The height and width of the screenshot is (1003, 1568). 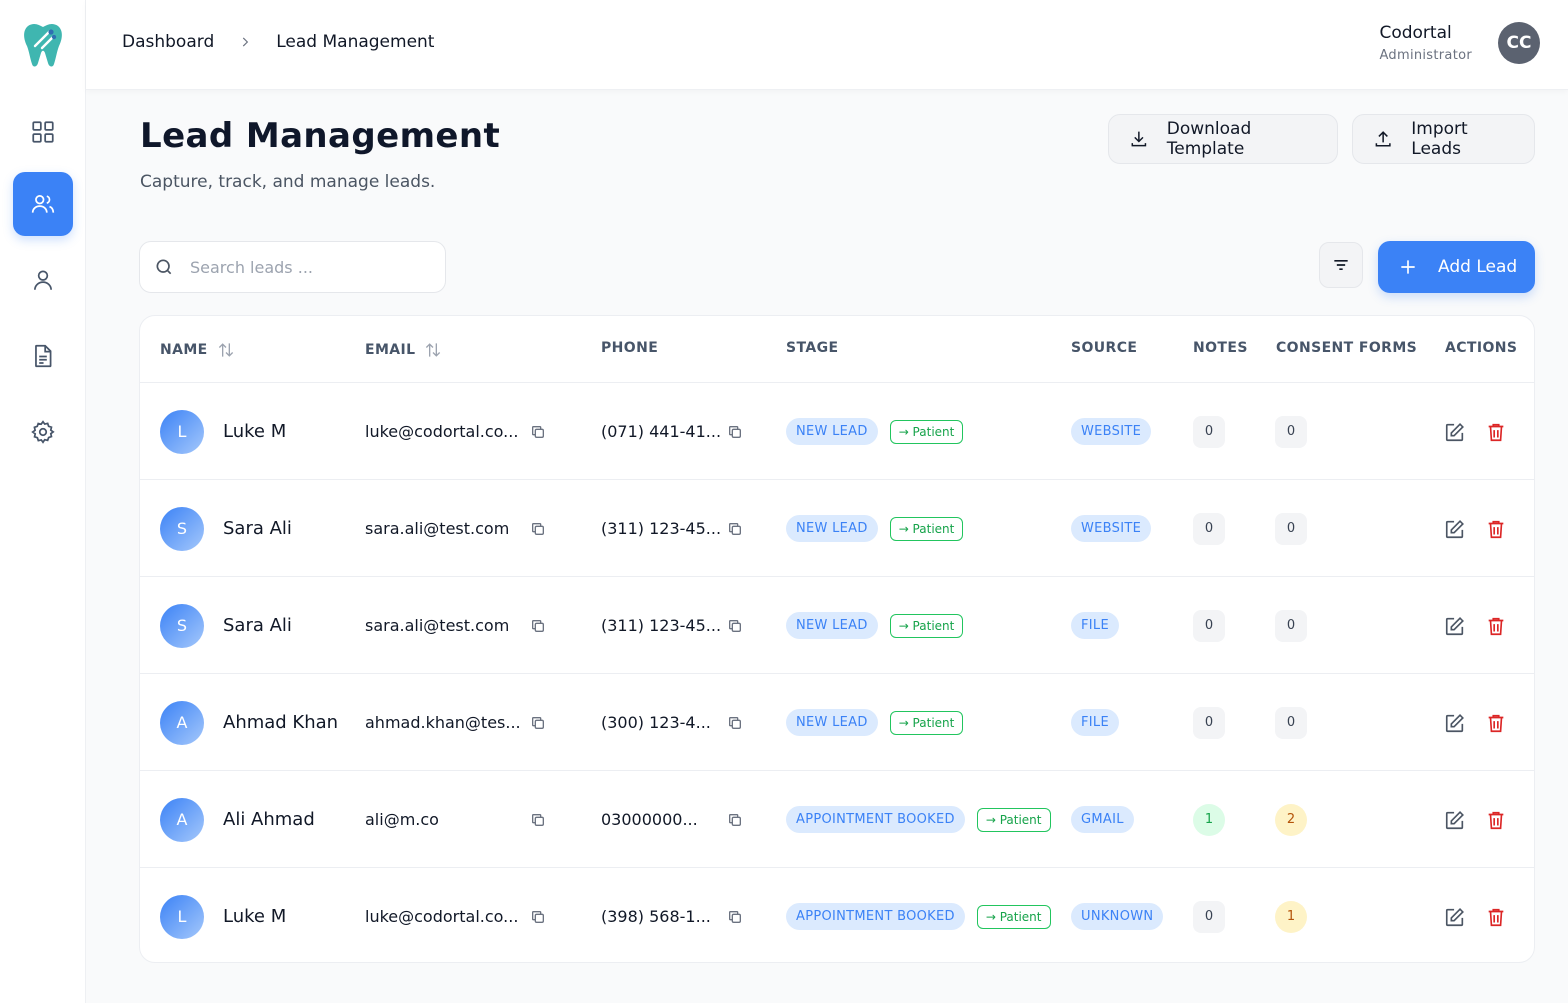 What do you see at coordinates (182, 916) in the screenshot?
I see `lead-avatar: L` at bounding box center [182, 916].